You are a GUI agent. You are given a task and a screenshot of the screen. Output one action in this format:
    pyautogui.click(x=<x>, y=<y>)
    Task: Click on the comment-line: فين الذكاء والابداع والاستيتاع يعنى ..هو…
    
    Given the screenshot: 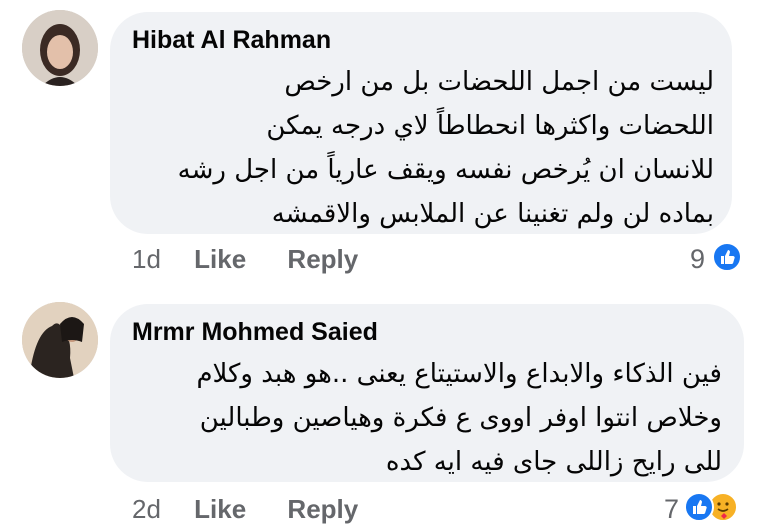 What is the action you would take?
    pyautogui.click(x=459, y=374)
    